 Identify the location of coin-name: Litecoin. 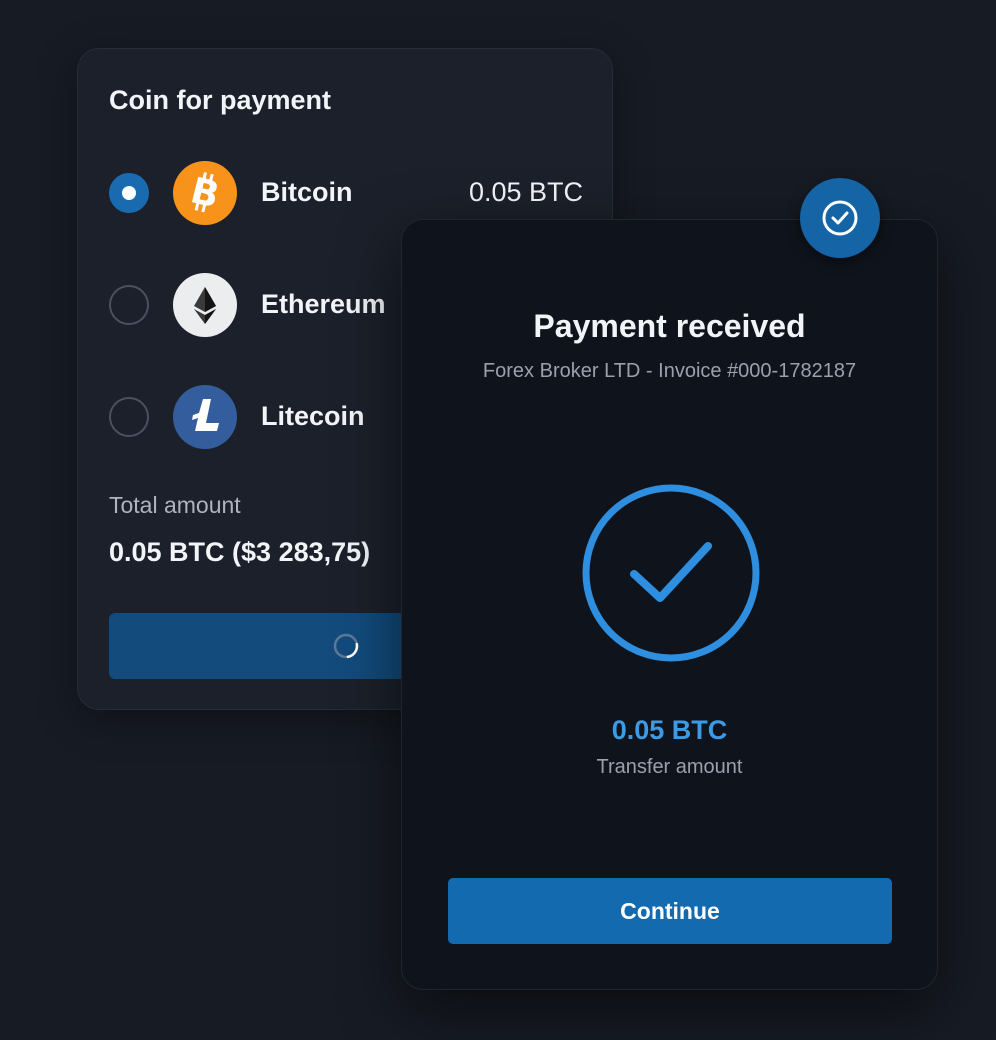
(313, 416).